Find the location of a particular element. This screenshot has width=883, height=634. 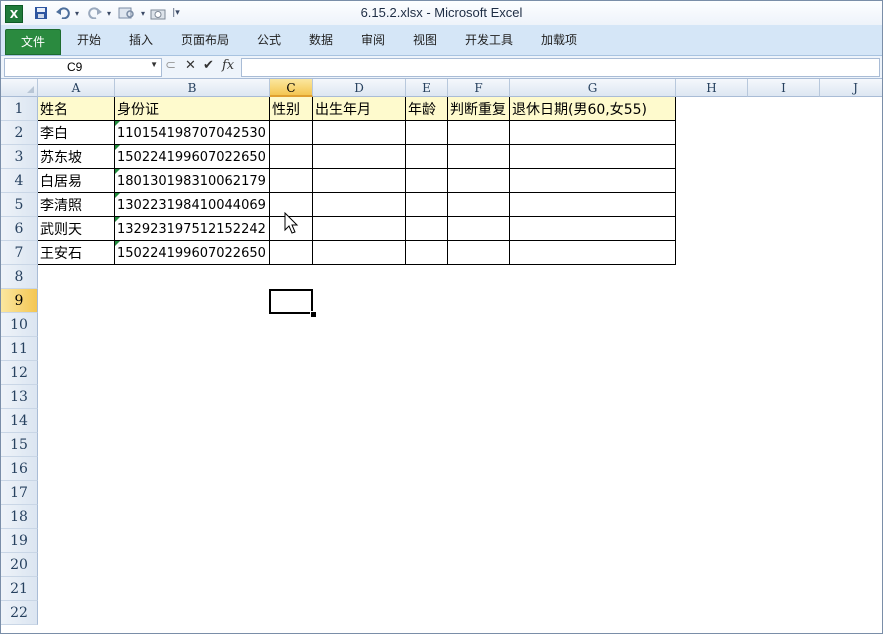

column-header-g: G is located at coordinates (593, 88).